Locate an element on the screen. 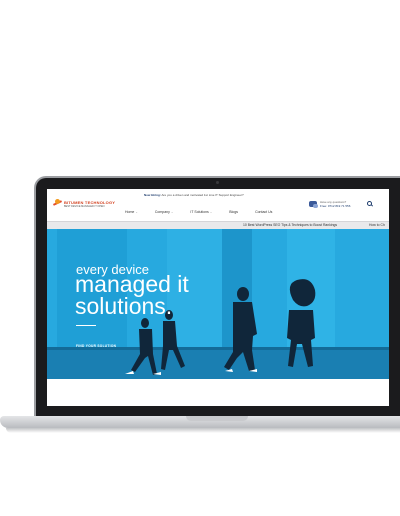  nav-it-solutions: IT Solutions⌄ is located at coordinates (201, 212).